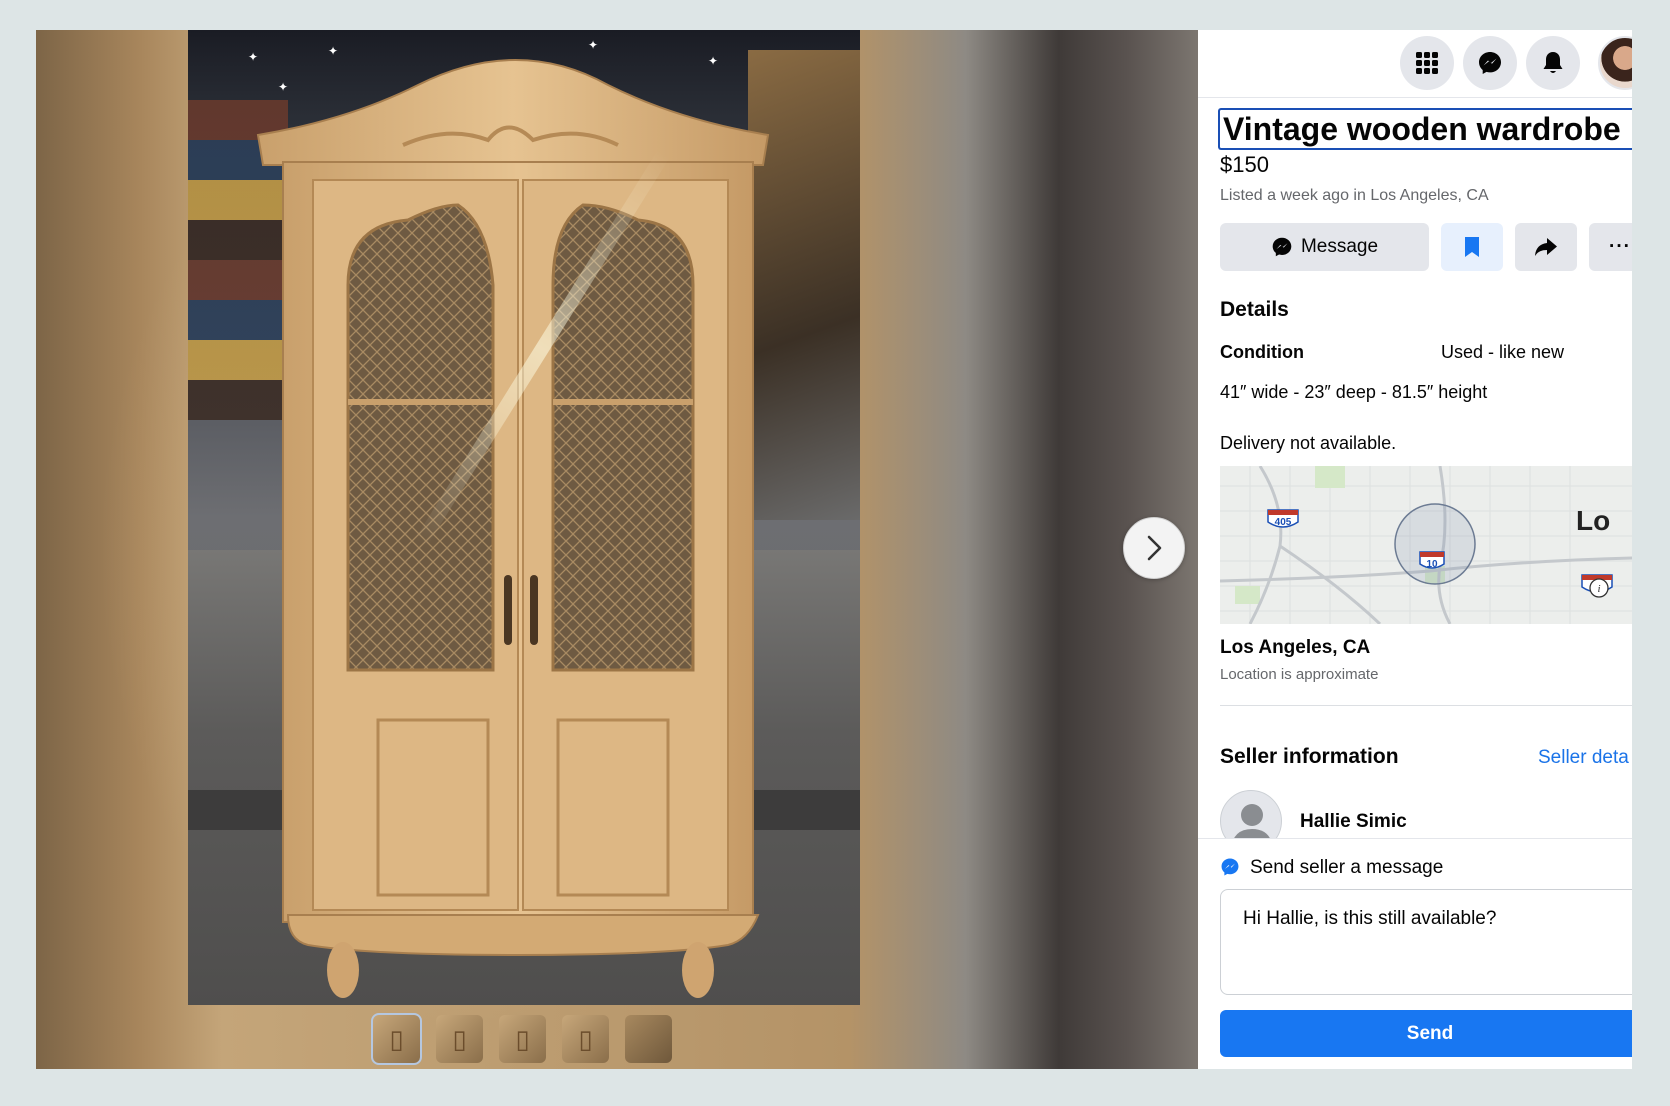 This screenshot has width=1670, height=1106. What do you see at coordinates (1615, 63) in the screenshot?
I see `profile-avatar` at bounding box center [1615, 63].